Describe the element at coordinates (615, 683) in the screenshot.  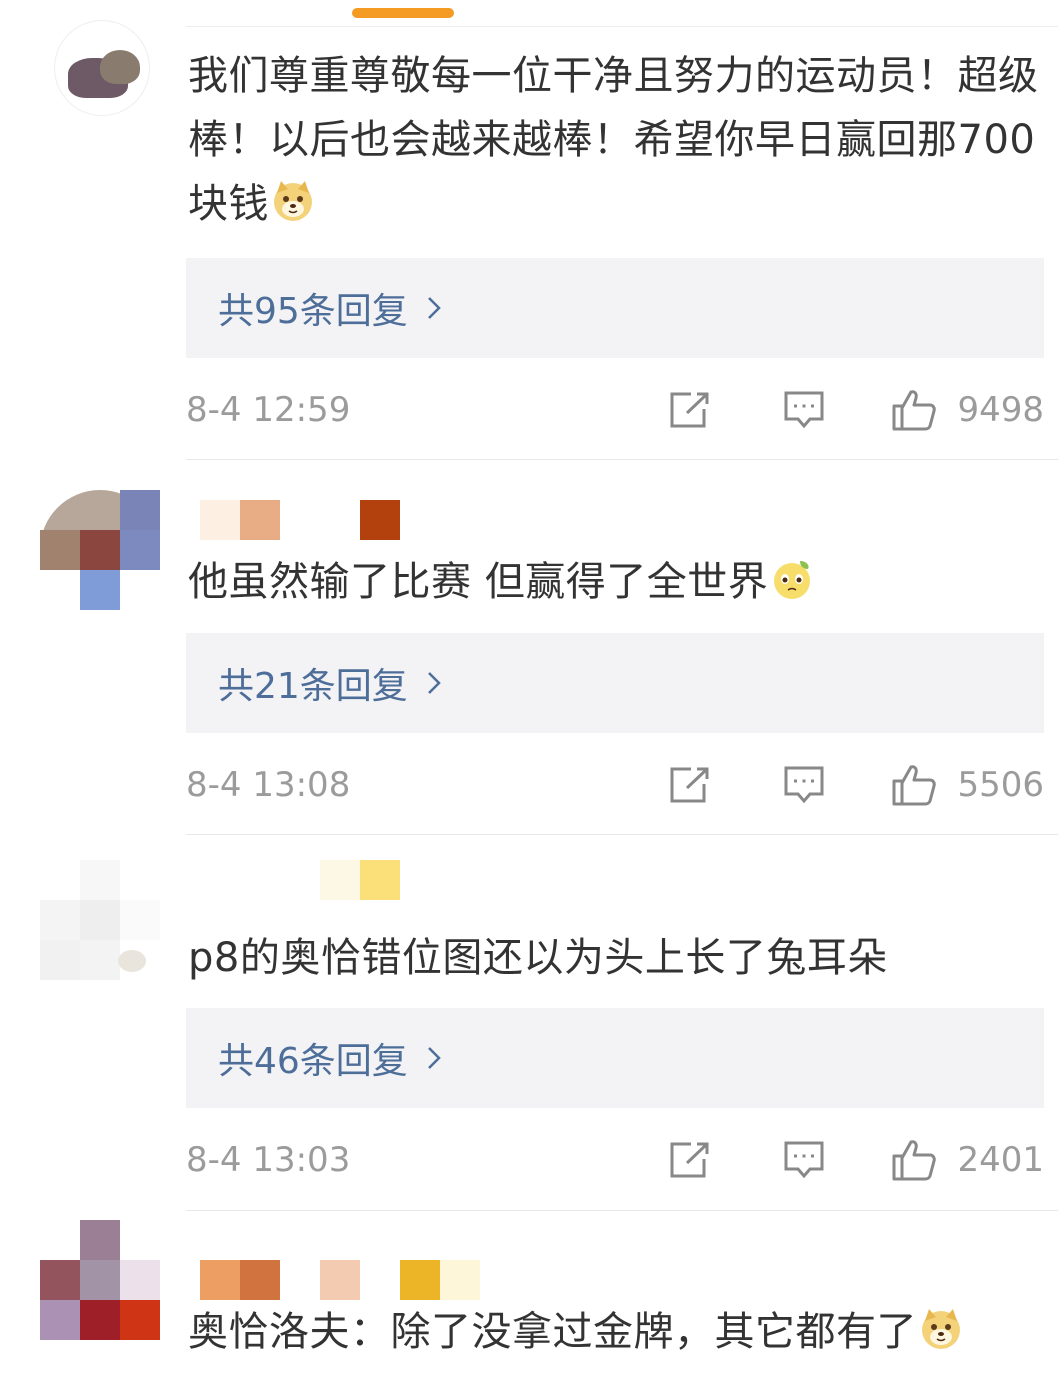
I see `view-replies-button: 共21条回复` at that location.